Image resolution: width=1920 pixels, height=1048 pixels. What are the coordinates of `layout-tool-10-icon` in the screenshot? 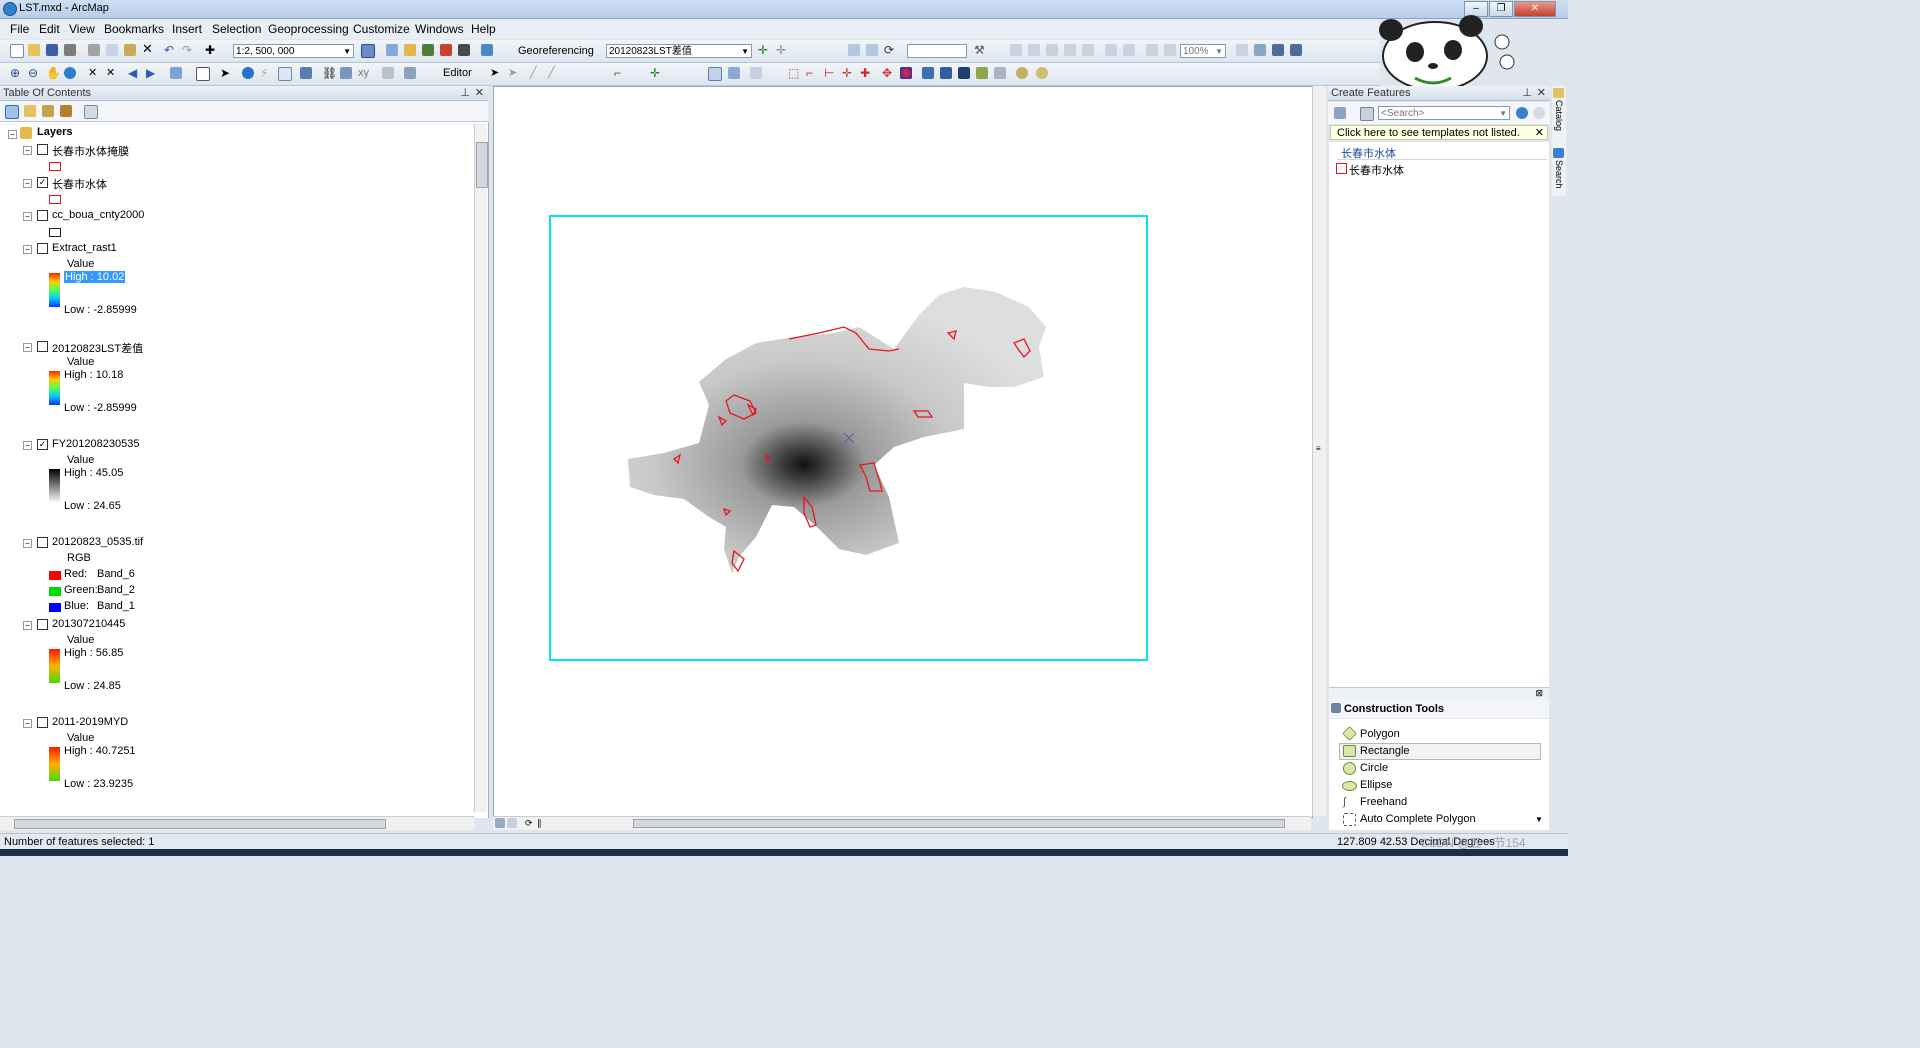 It's located at (1242, 50).